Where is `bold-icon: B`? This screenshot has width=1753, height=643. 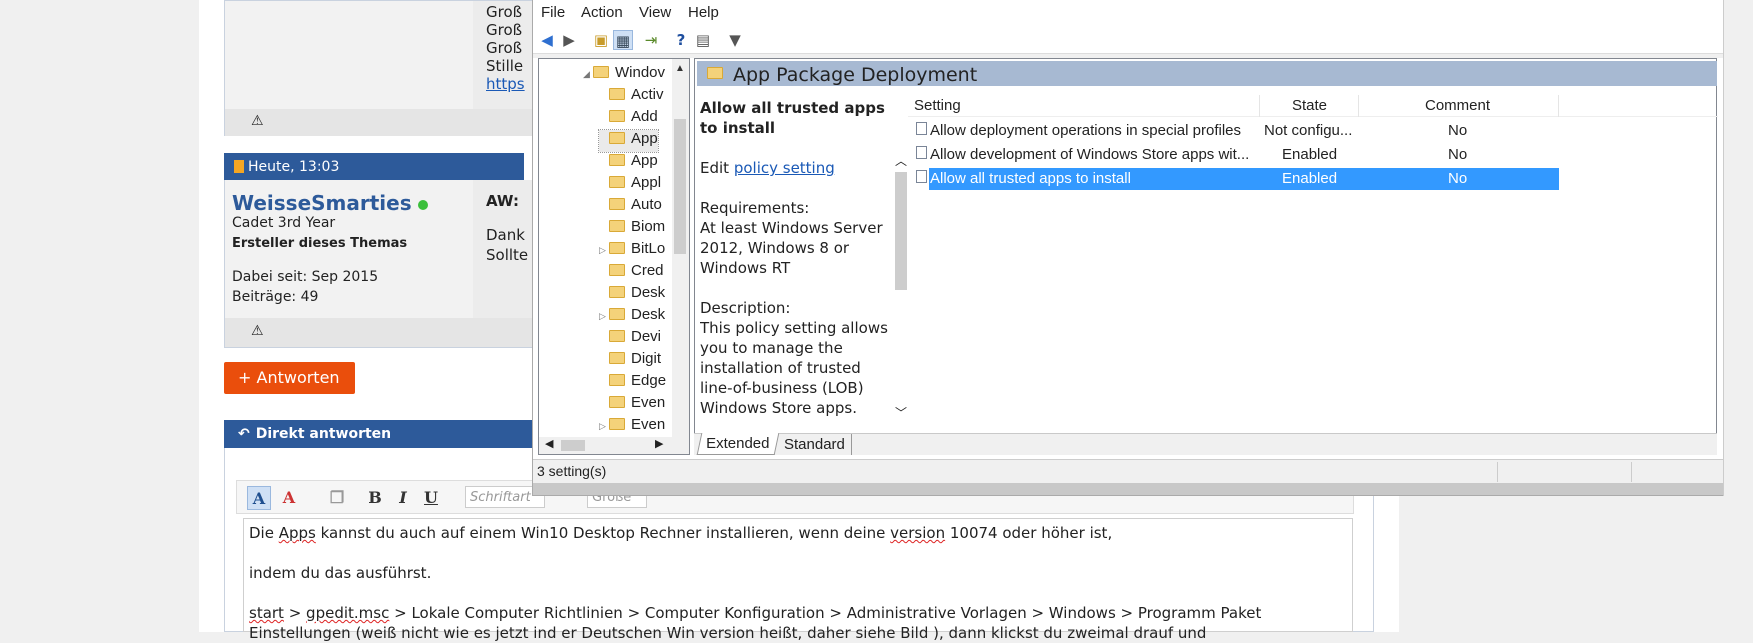
bold-icon: B is located at coordinates (375, 498).